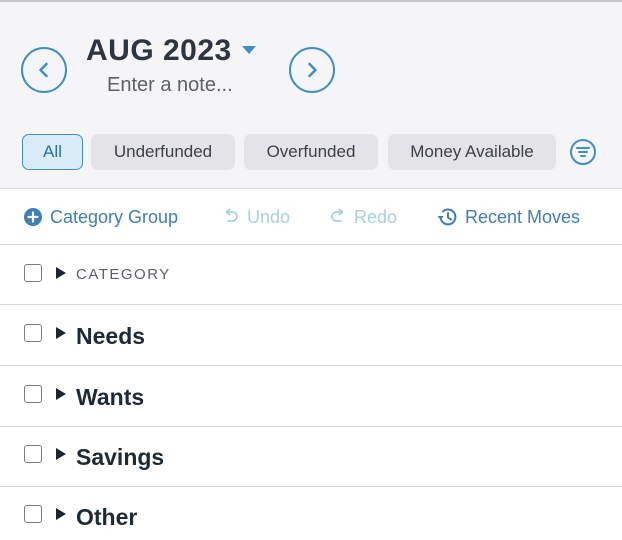  I want to click on undo-button: Undo, so click(256, 217).